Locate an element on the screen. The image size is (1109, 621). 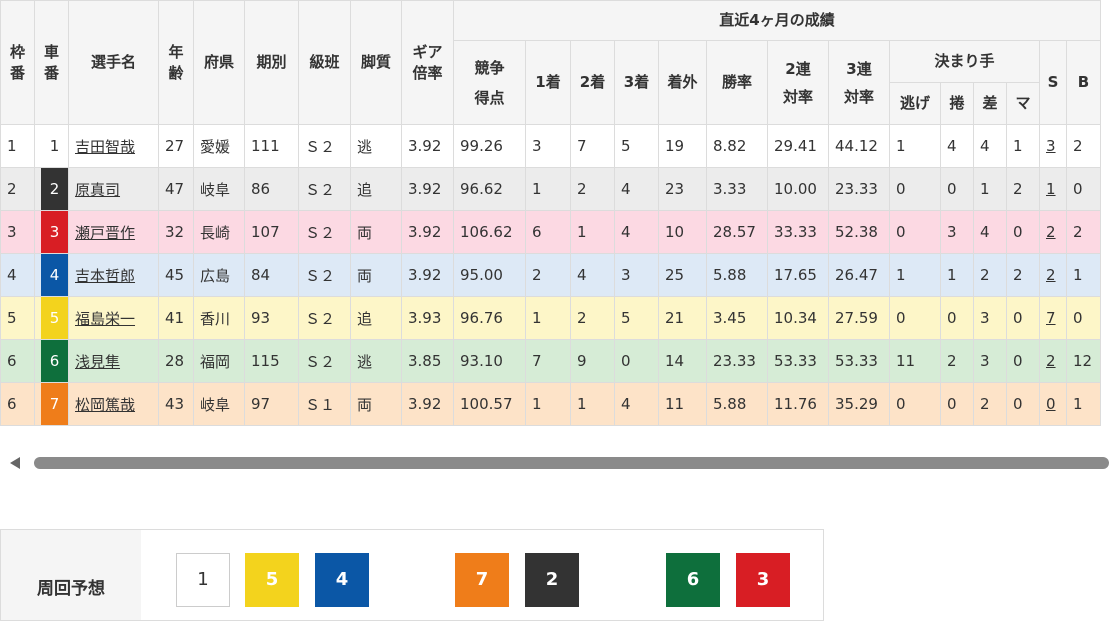
cell-win: 3.33 is located at coordinates (737, 189).